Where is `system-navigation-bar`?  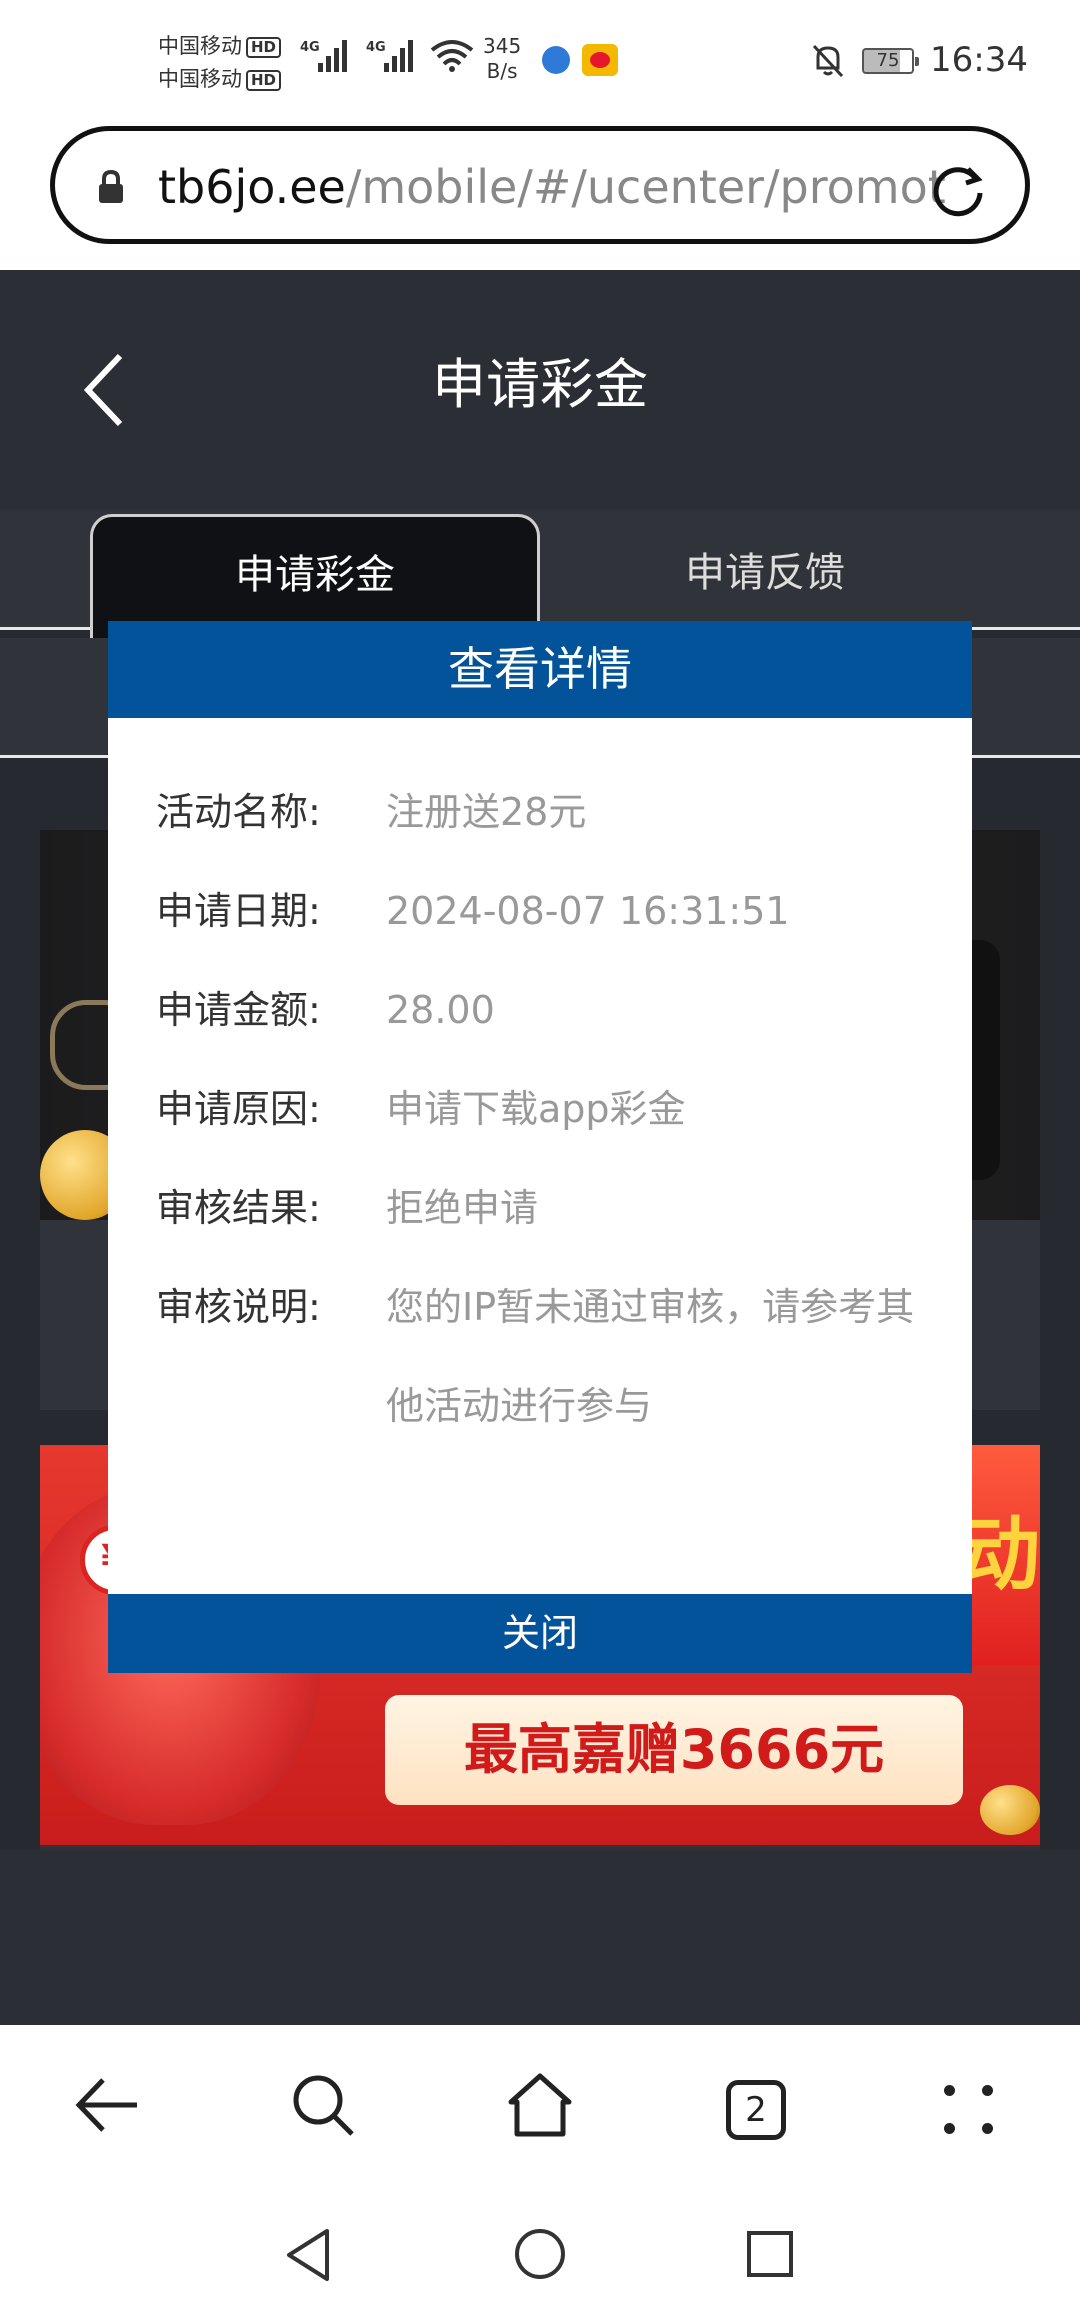 system-navigation-bar is located at coordinates (540, 2247).